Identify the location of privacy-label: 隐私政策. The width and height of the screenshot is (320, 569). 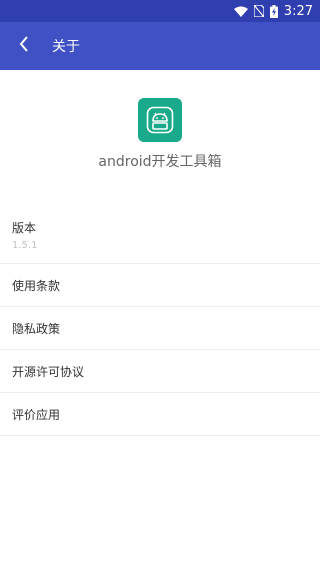
(36, 328).